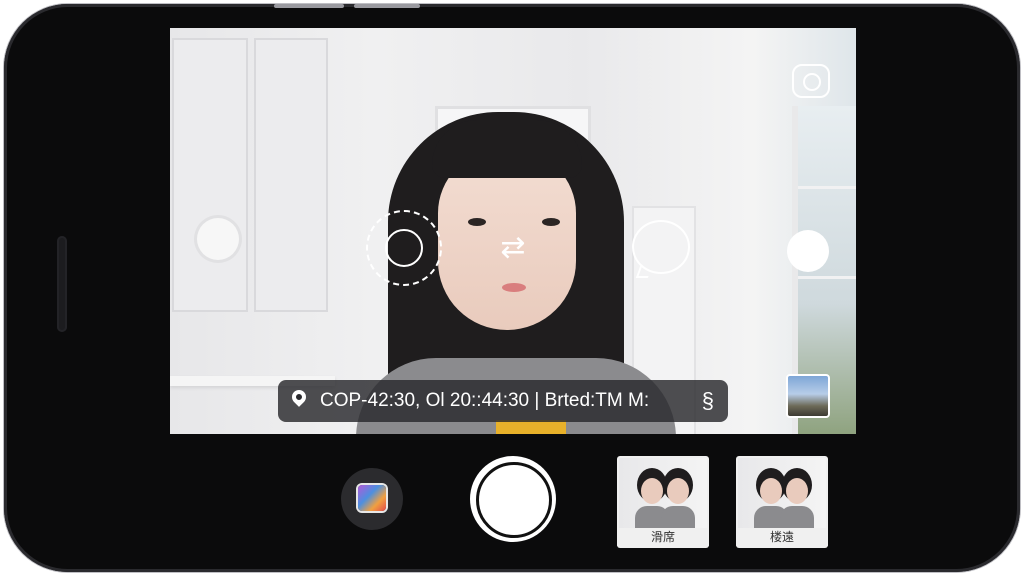  What do you see at coordinates (485, 400) in the screenshot?
I see `timestamp-text: COP-42:30, Ol 20::44:30 | Brted:TM M:` at bounding box center [485, 400].